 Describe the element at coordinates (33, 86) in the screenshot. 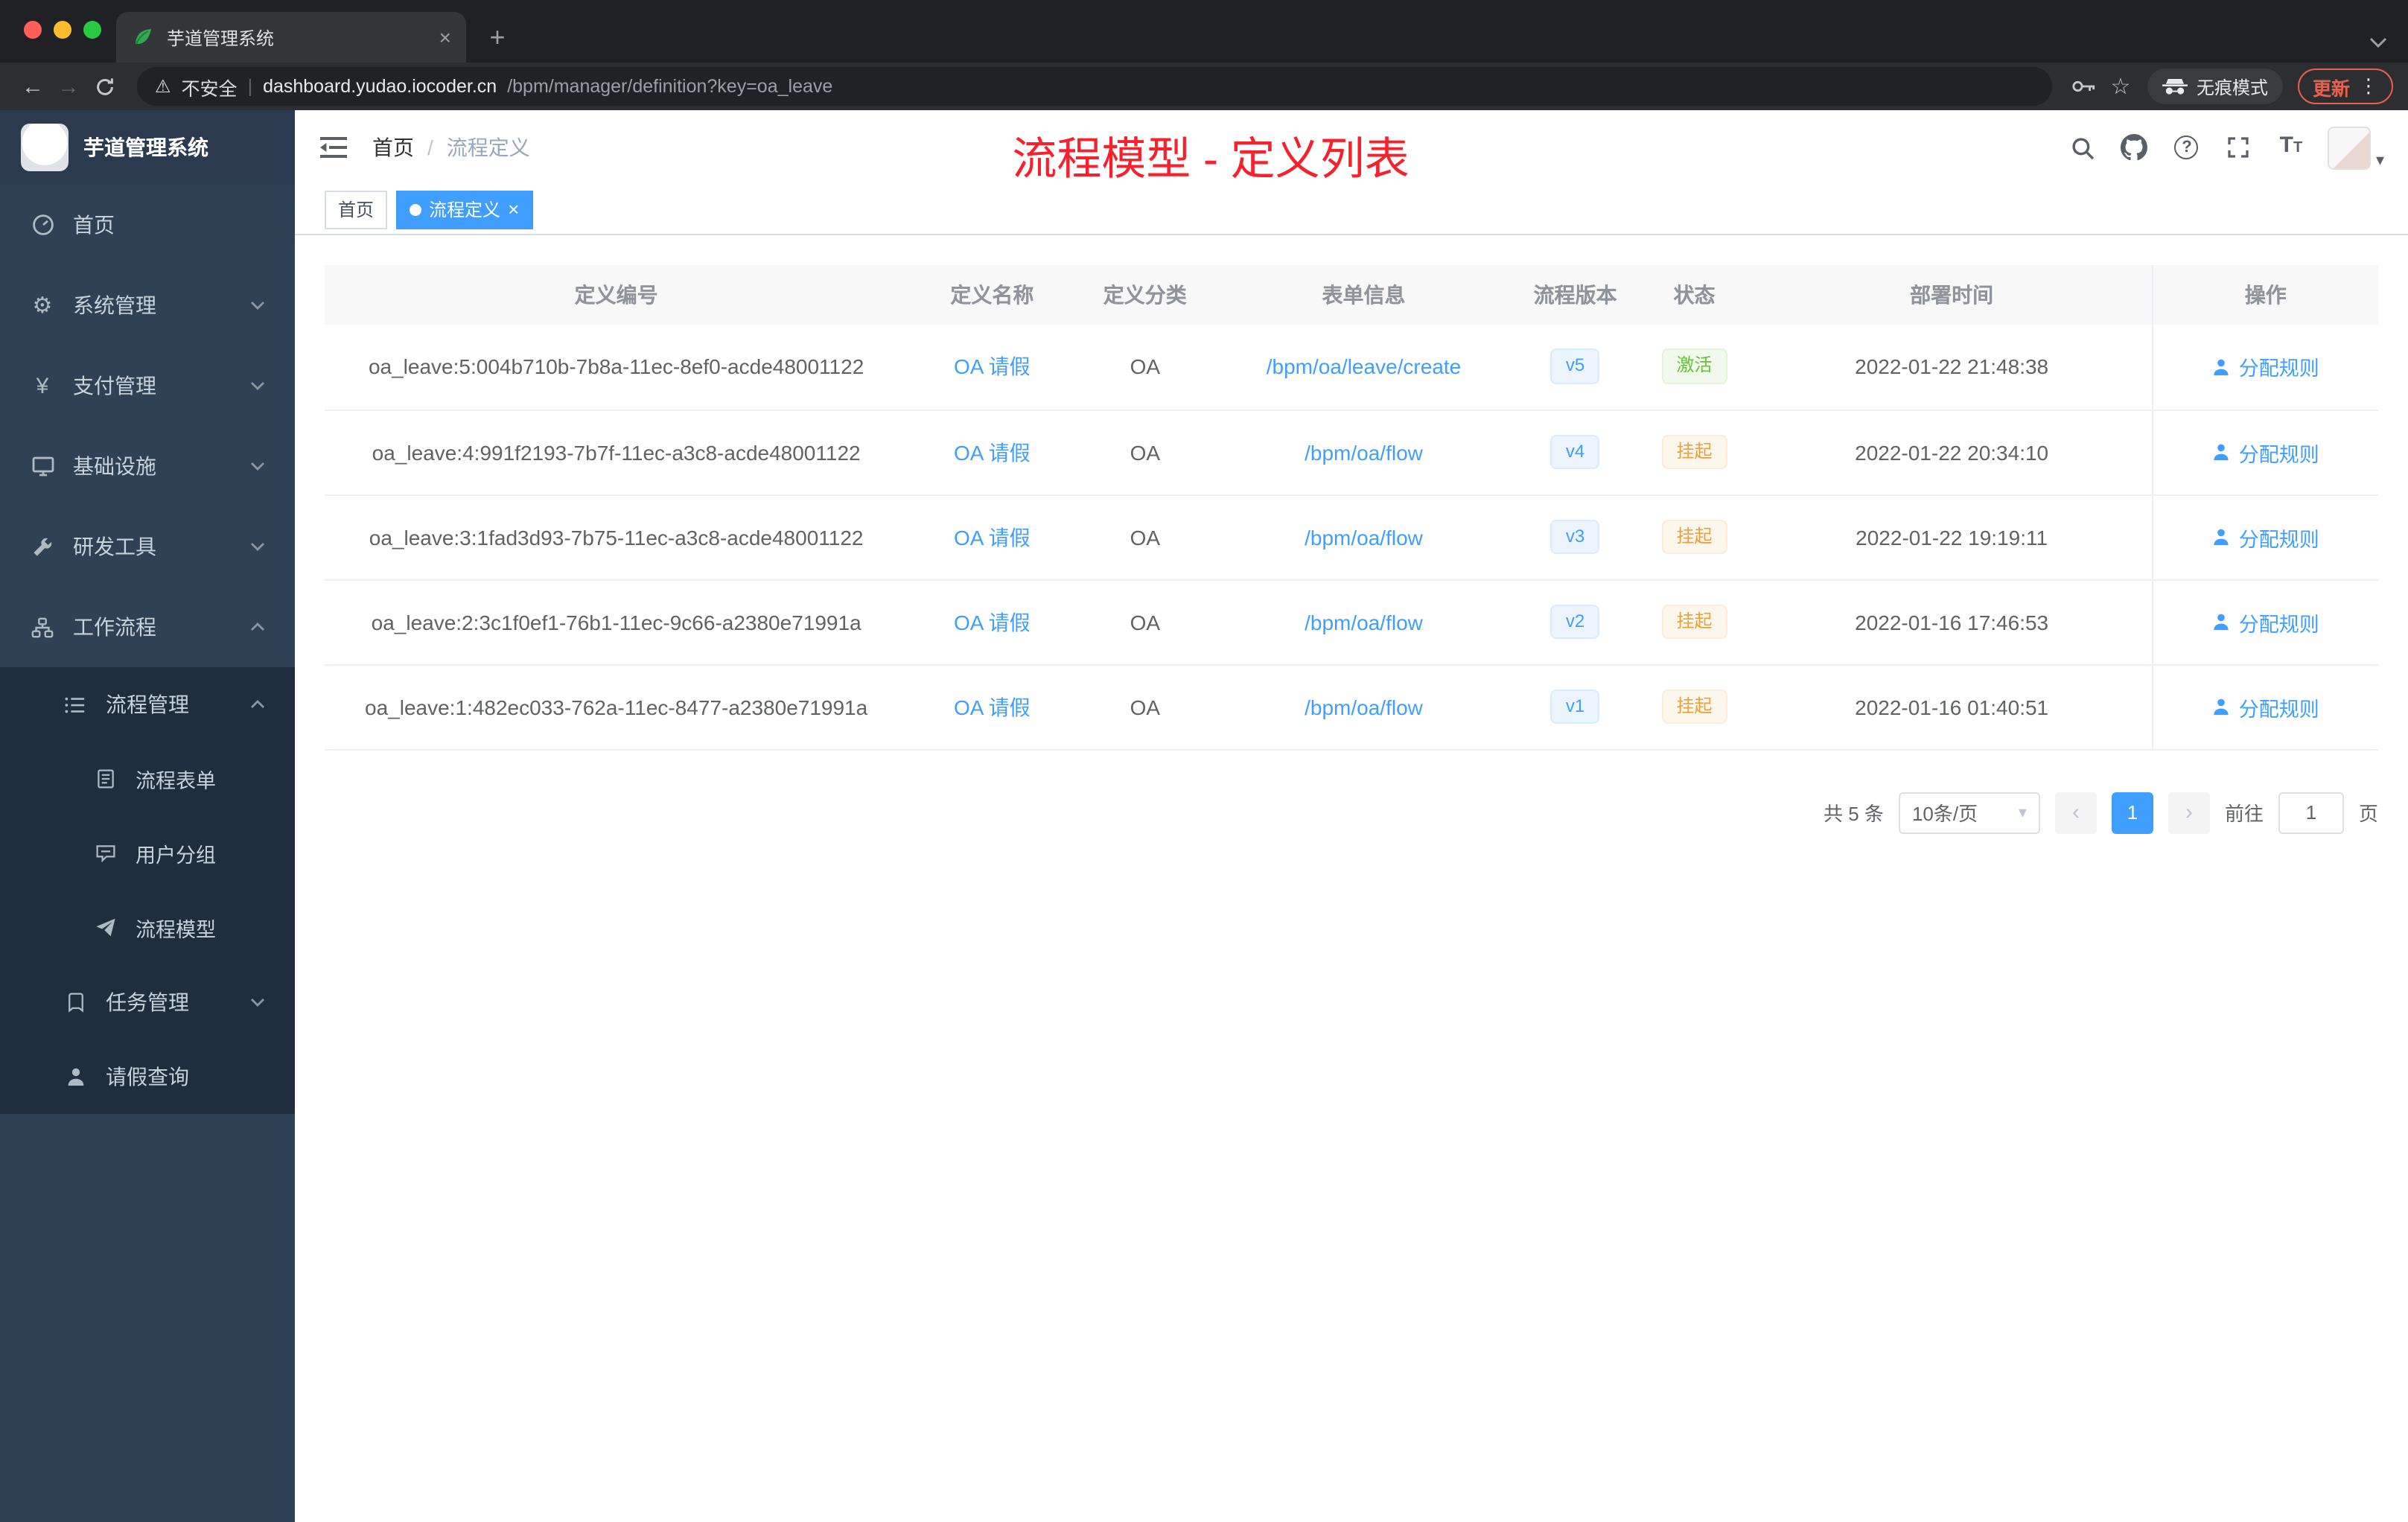

I see `back-icon: ←` at that location.